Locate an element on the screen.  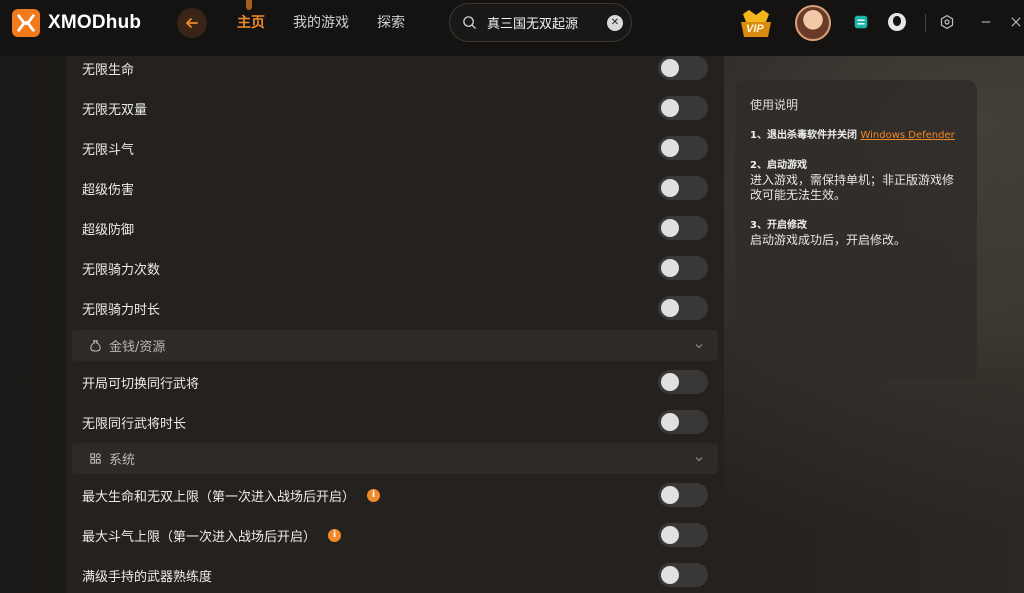
instruction-step: 1、退出杀毒软件并关闭 Windows Defender is located at coordinates (856, 136).